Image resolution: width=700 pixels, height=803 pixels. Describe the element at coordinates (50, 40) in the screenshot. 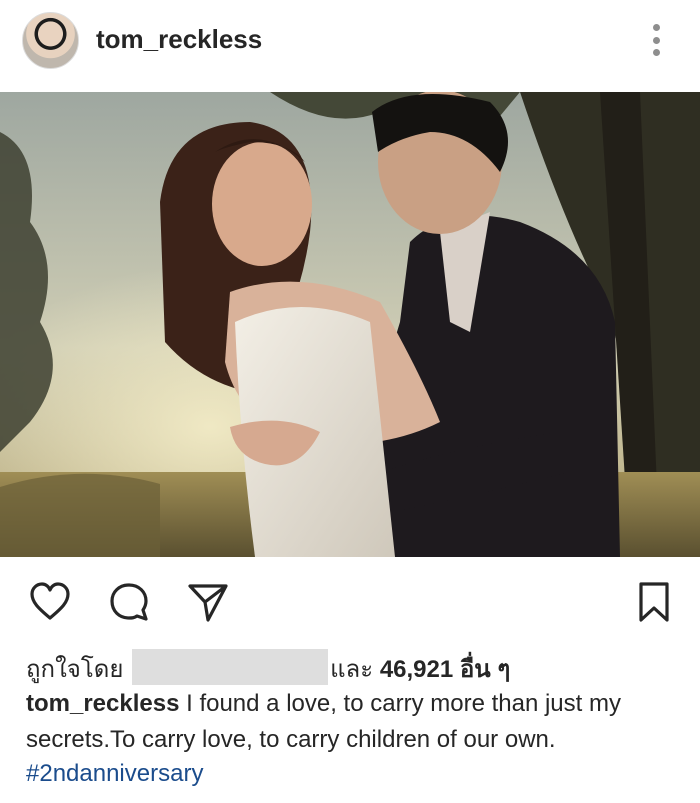

I see `profile-avatar` at that location.